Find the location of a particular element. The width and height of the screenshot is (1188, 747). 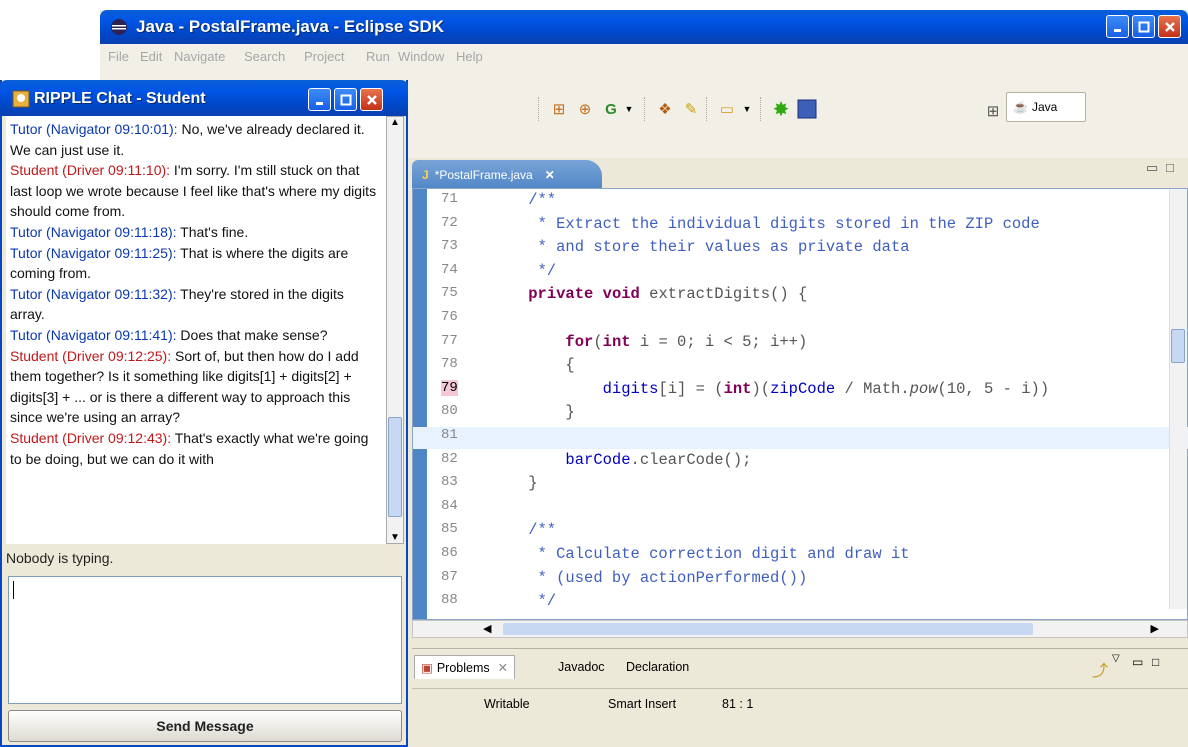

message-sender: Tutor (Navigator 09:11:41): is located at coordinates (93, 334).